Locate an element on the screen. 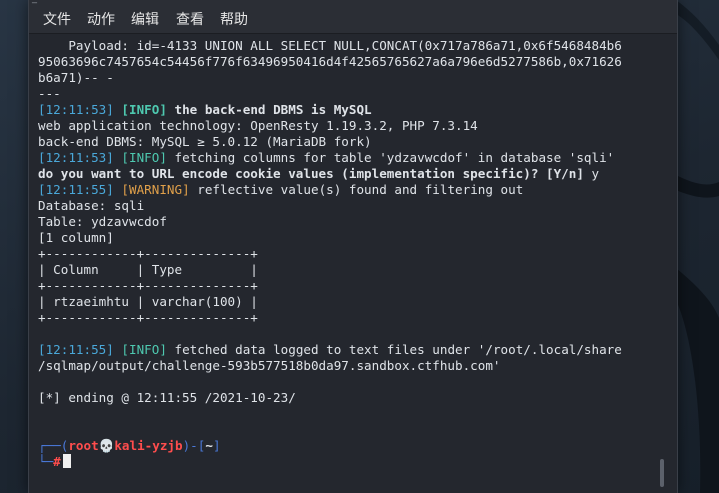 This screenshot has height=493, width=719. prompt-directory: ~ is located at coordinates (209, 445).